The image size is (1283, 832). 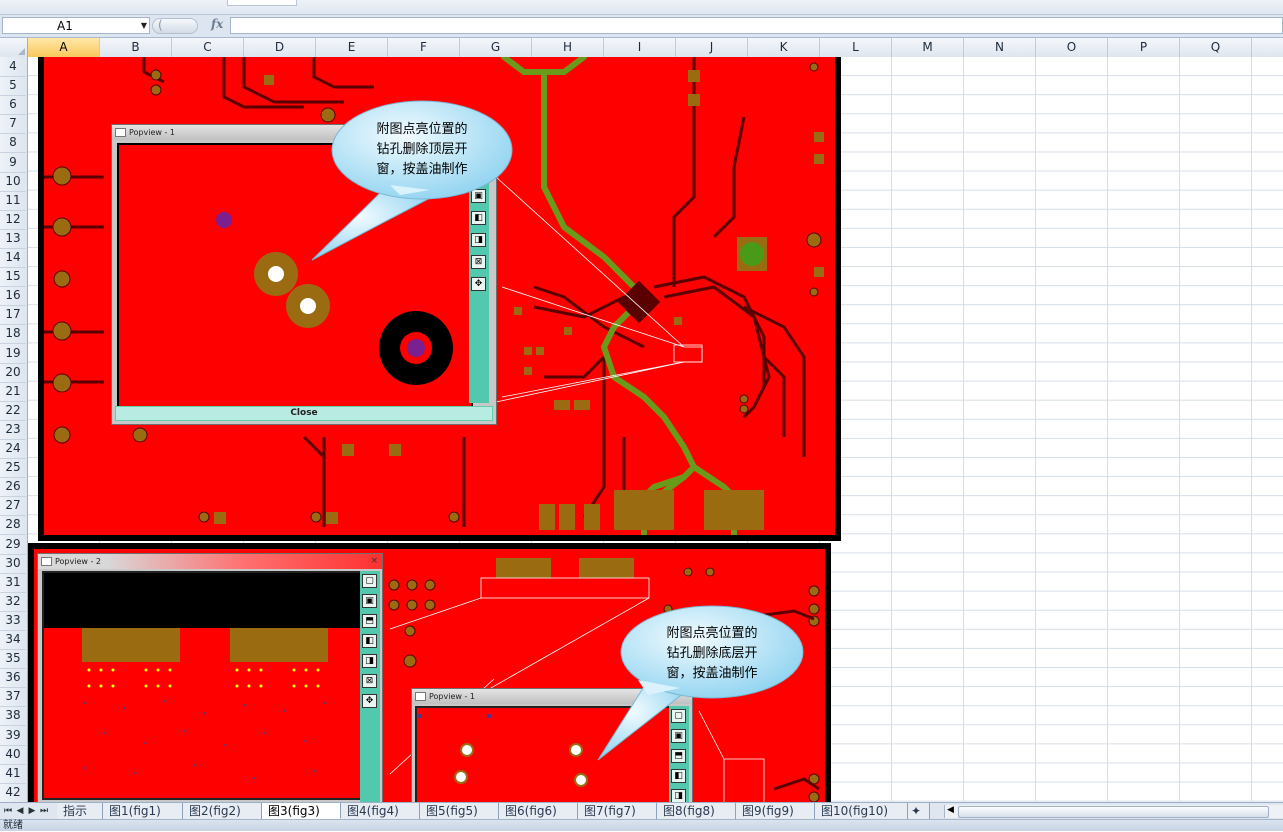 What do you see at coordinates (136, 47) in the screenshot?
I see `column-header-b: B` at bounding box center [136, 47].